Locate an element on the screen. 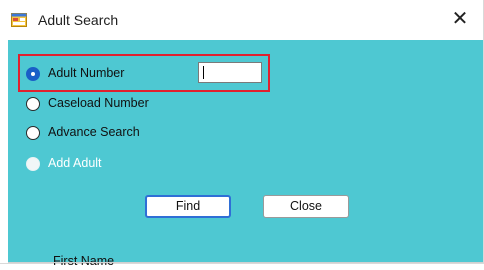 The width and height of the screenshot is (484, 270). radio-label-advance-search: Advance Search is located at coordinates (94, 132).